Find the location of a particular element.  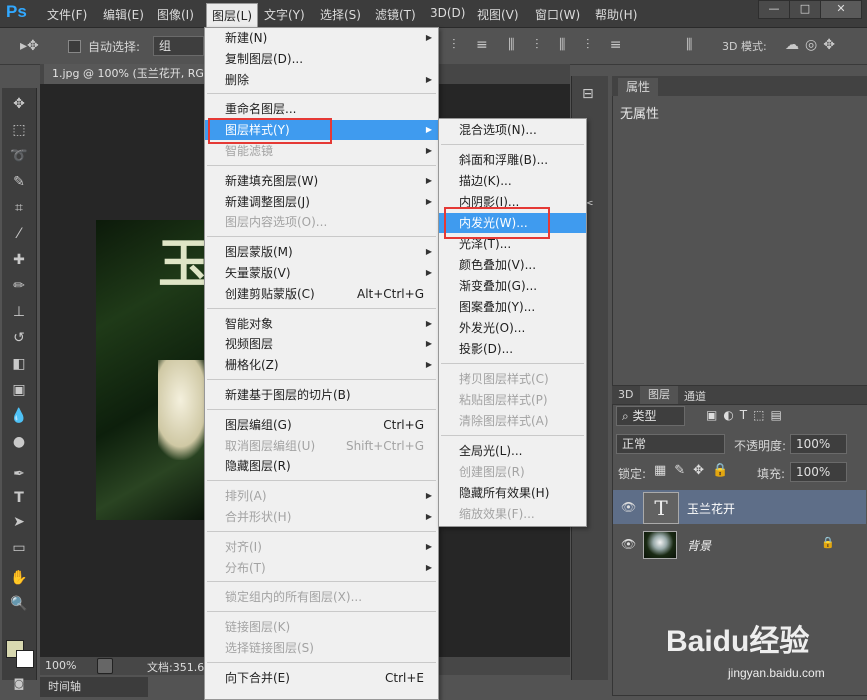

maximize-button: □ is located at coordinates (805, 9).